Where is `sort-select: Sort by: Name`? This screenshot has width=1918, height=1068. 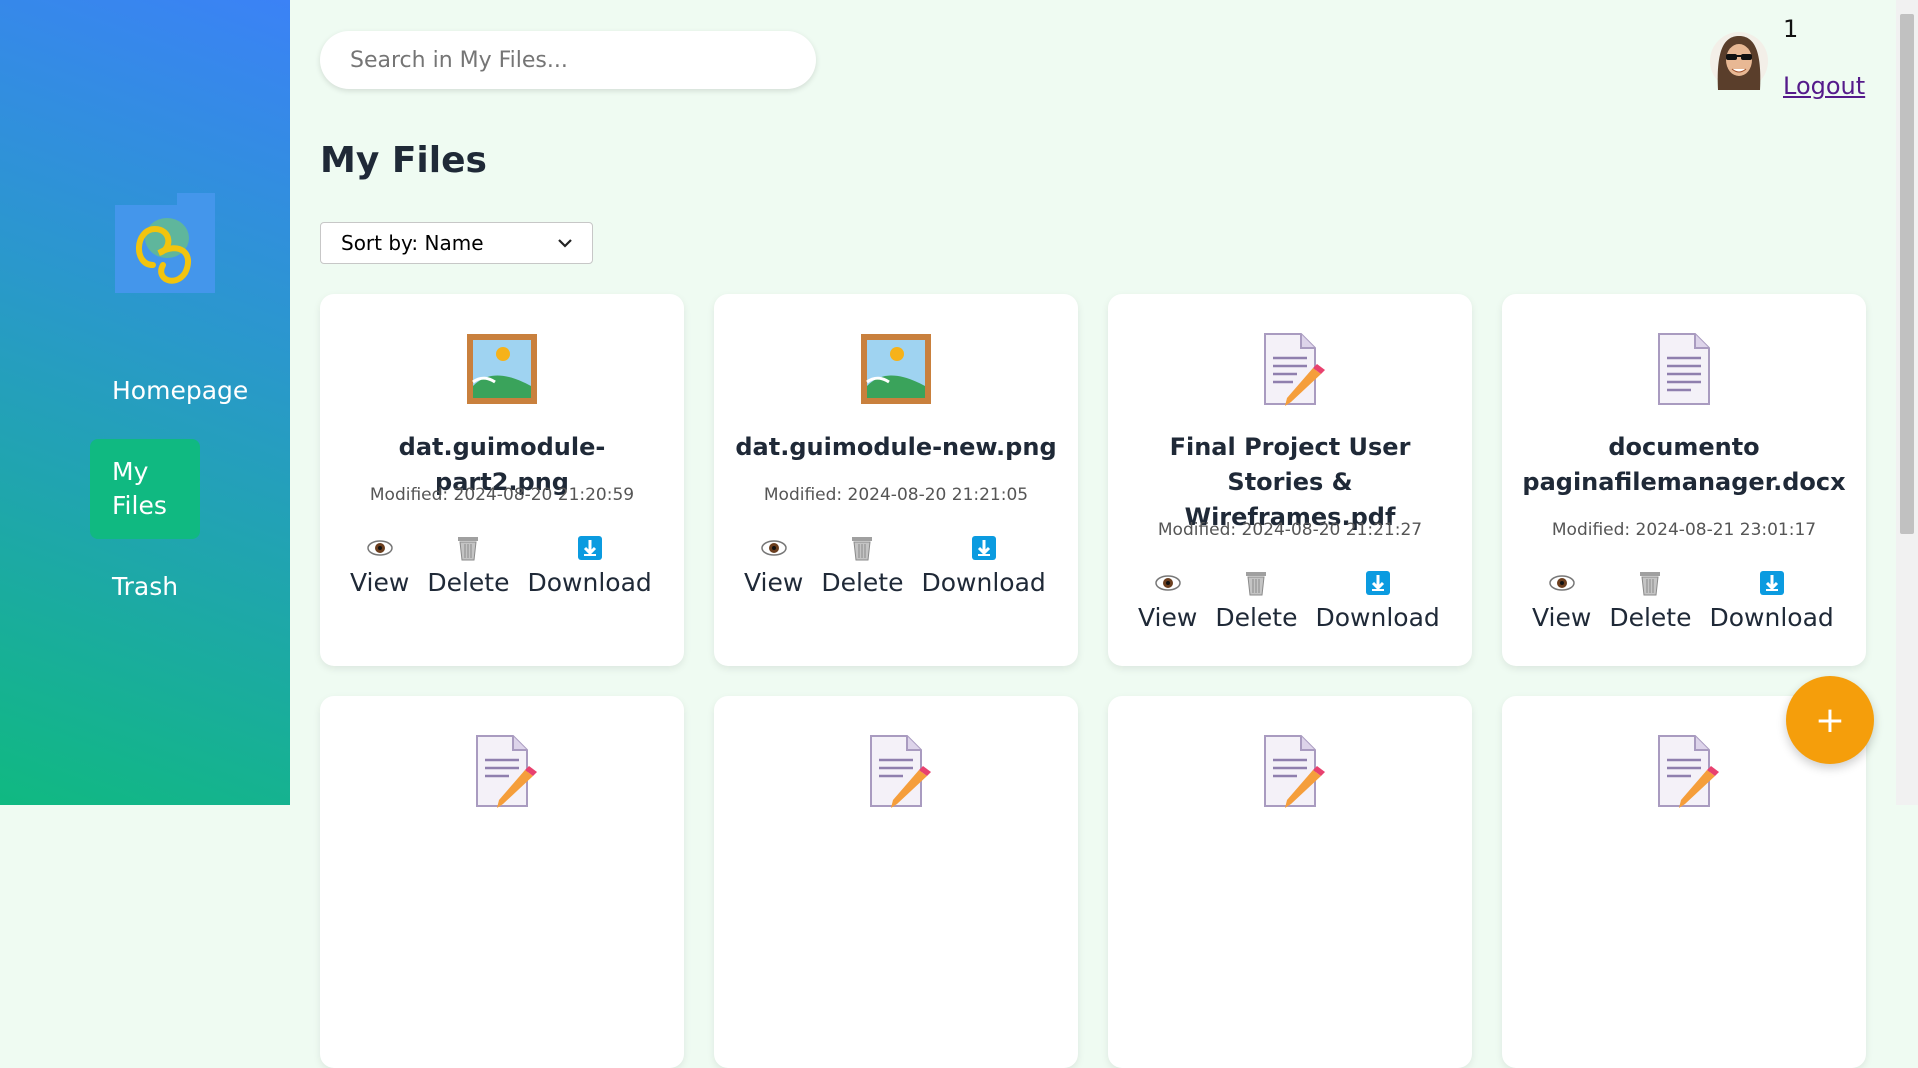
sort-select: Sort by: Name is located at coordinates (456, 243).